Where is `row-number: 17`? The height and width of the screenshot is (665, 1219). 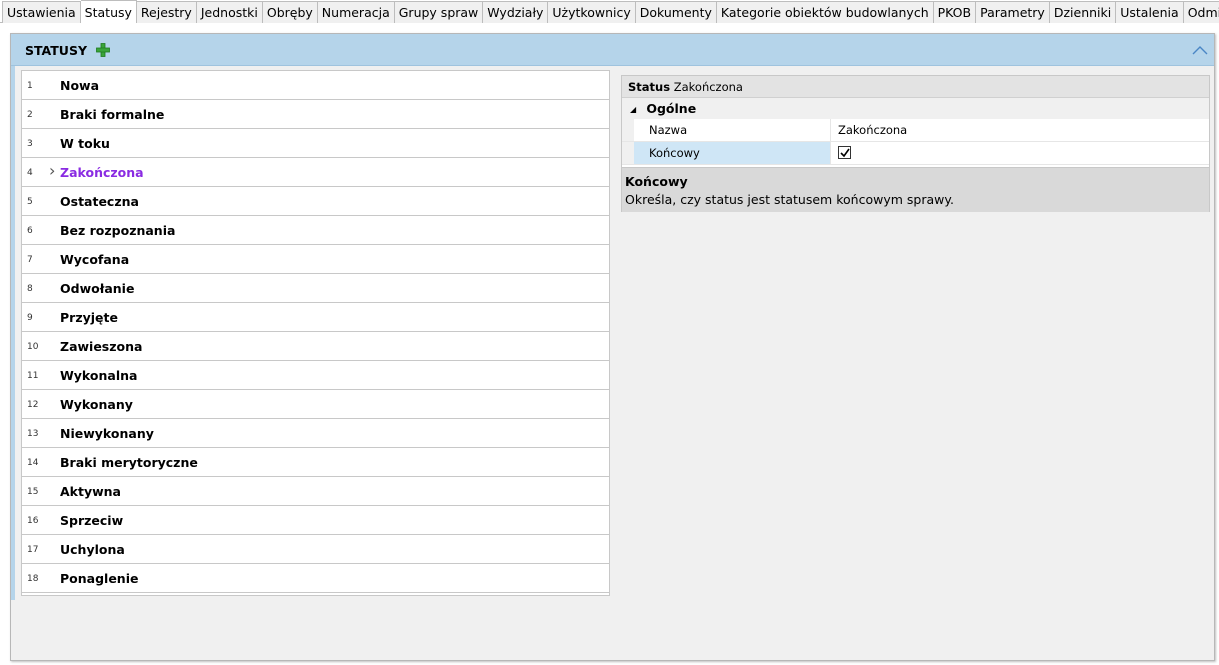
row-number: 17 is located at coordinates (33, 550).